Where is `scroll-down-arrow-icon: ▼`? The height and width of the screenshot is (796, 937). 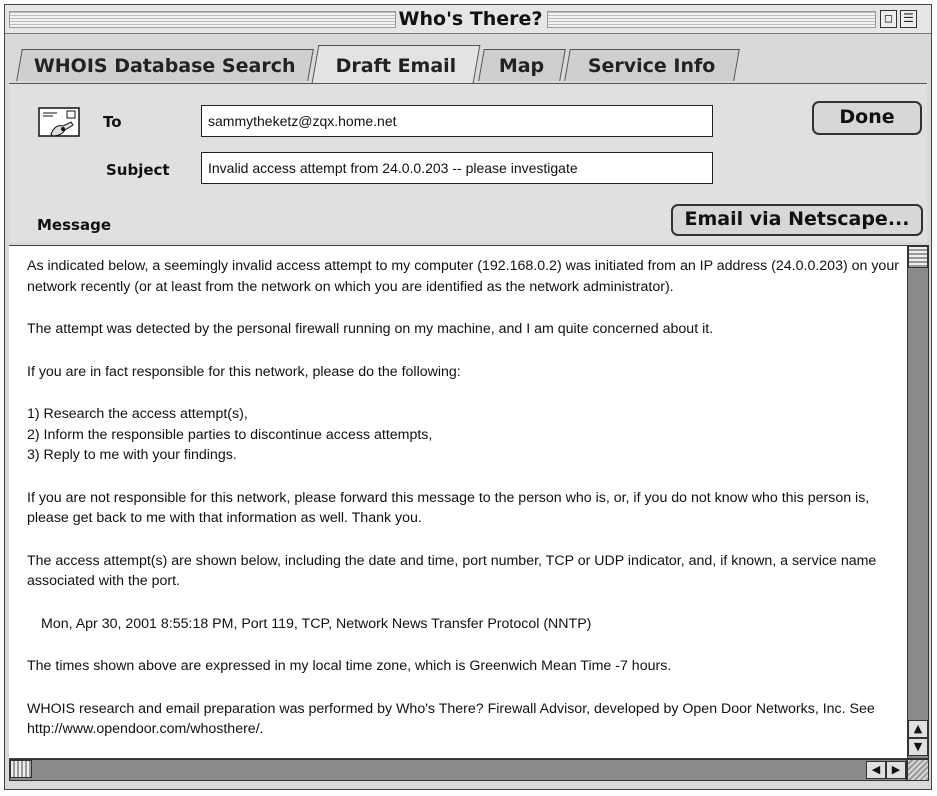
scroll-down-arrow-icon: ▼ is located at coordinates (918, 747).